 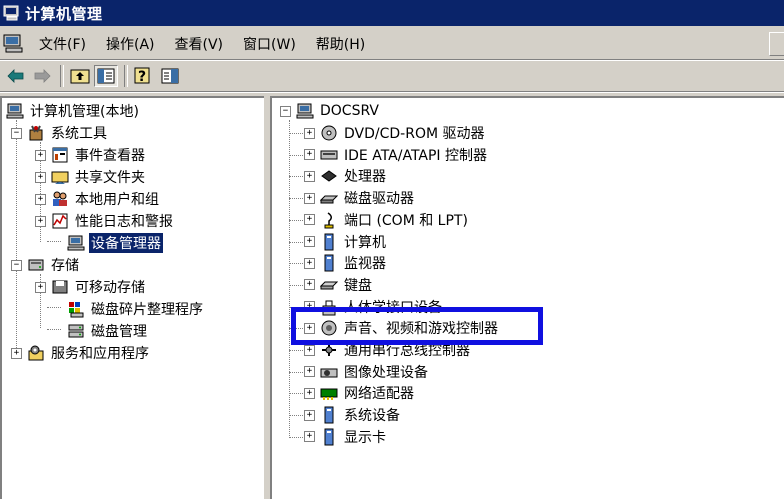 I want to click on device-category-network-adapters: + 网络适配器, so click(x=360, y=393).